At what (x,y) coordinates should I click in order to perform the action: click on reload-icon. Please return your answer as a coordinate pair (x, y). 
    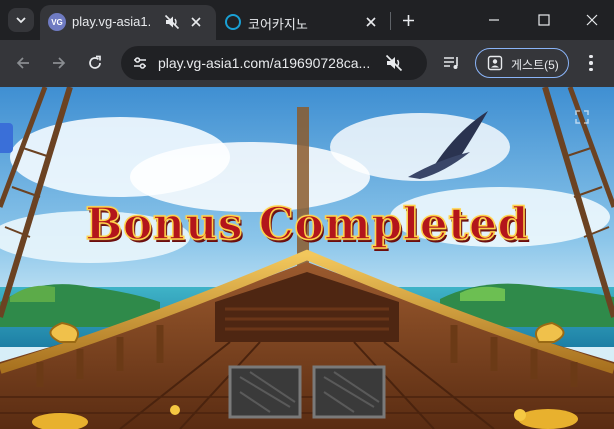
    Looking at the image, I should click on (95, 62).